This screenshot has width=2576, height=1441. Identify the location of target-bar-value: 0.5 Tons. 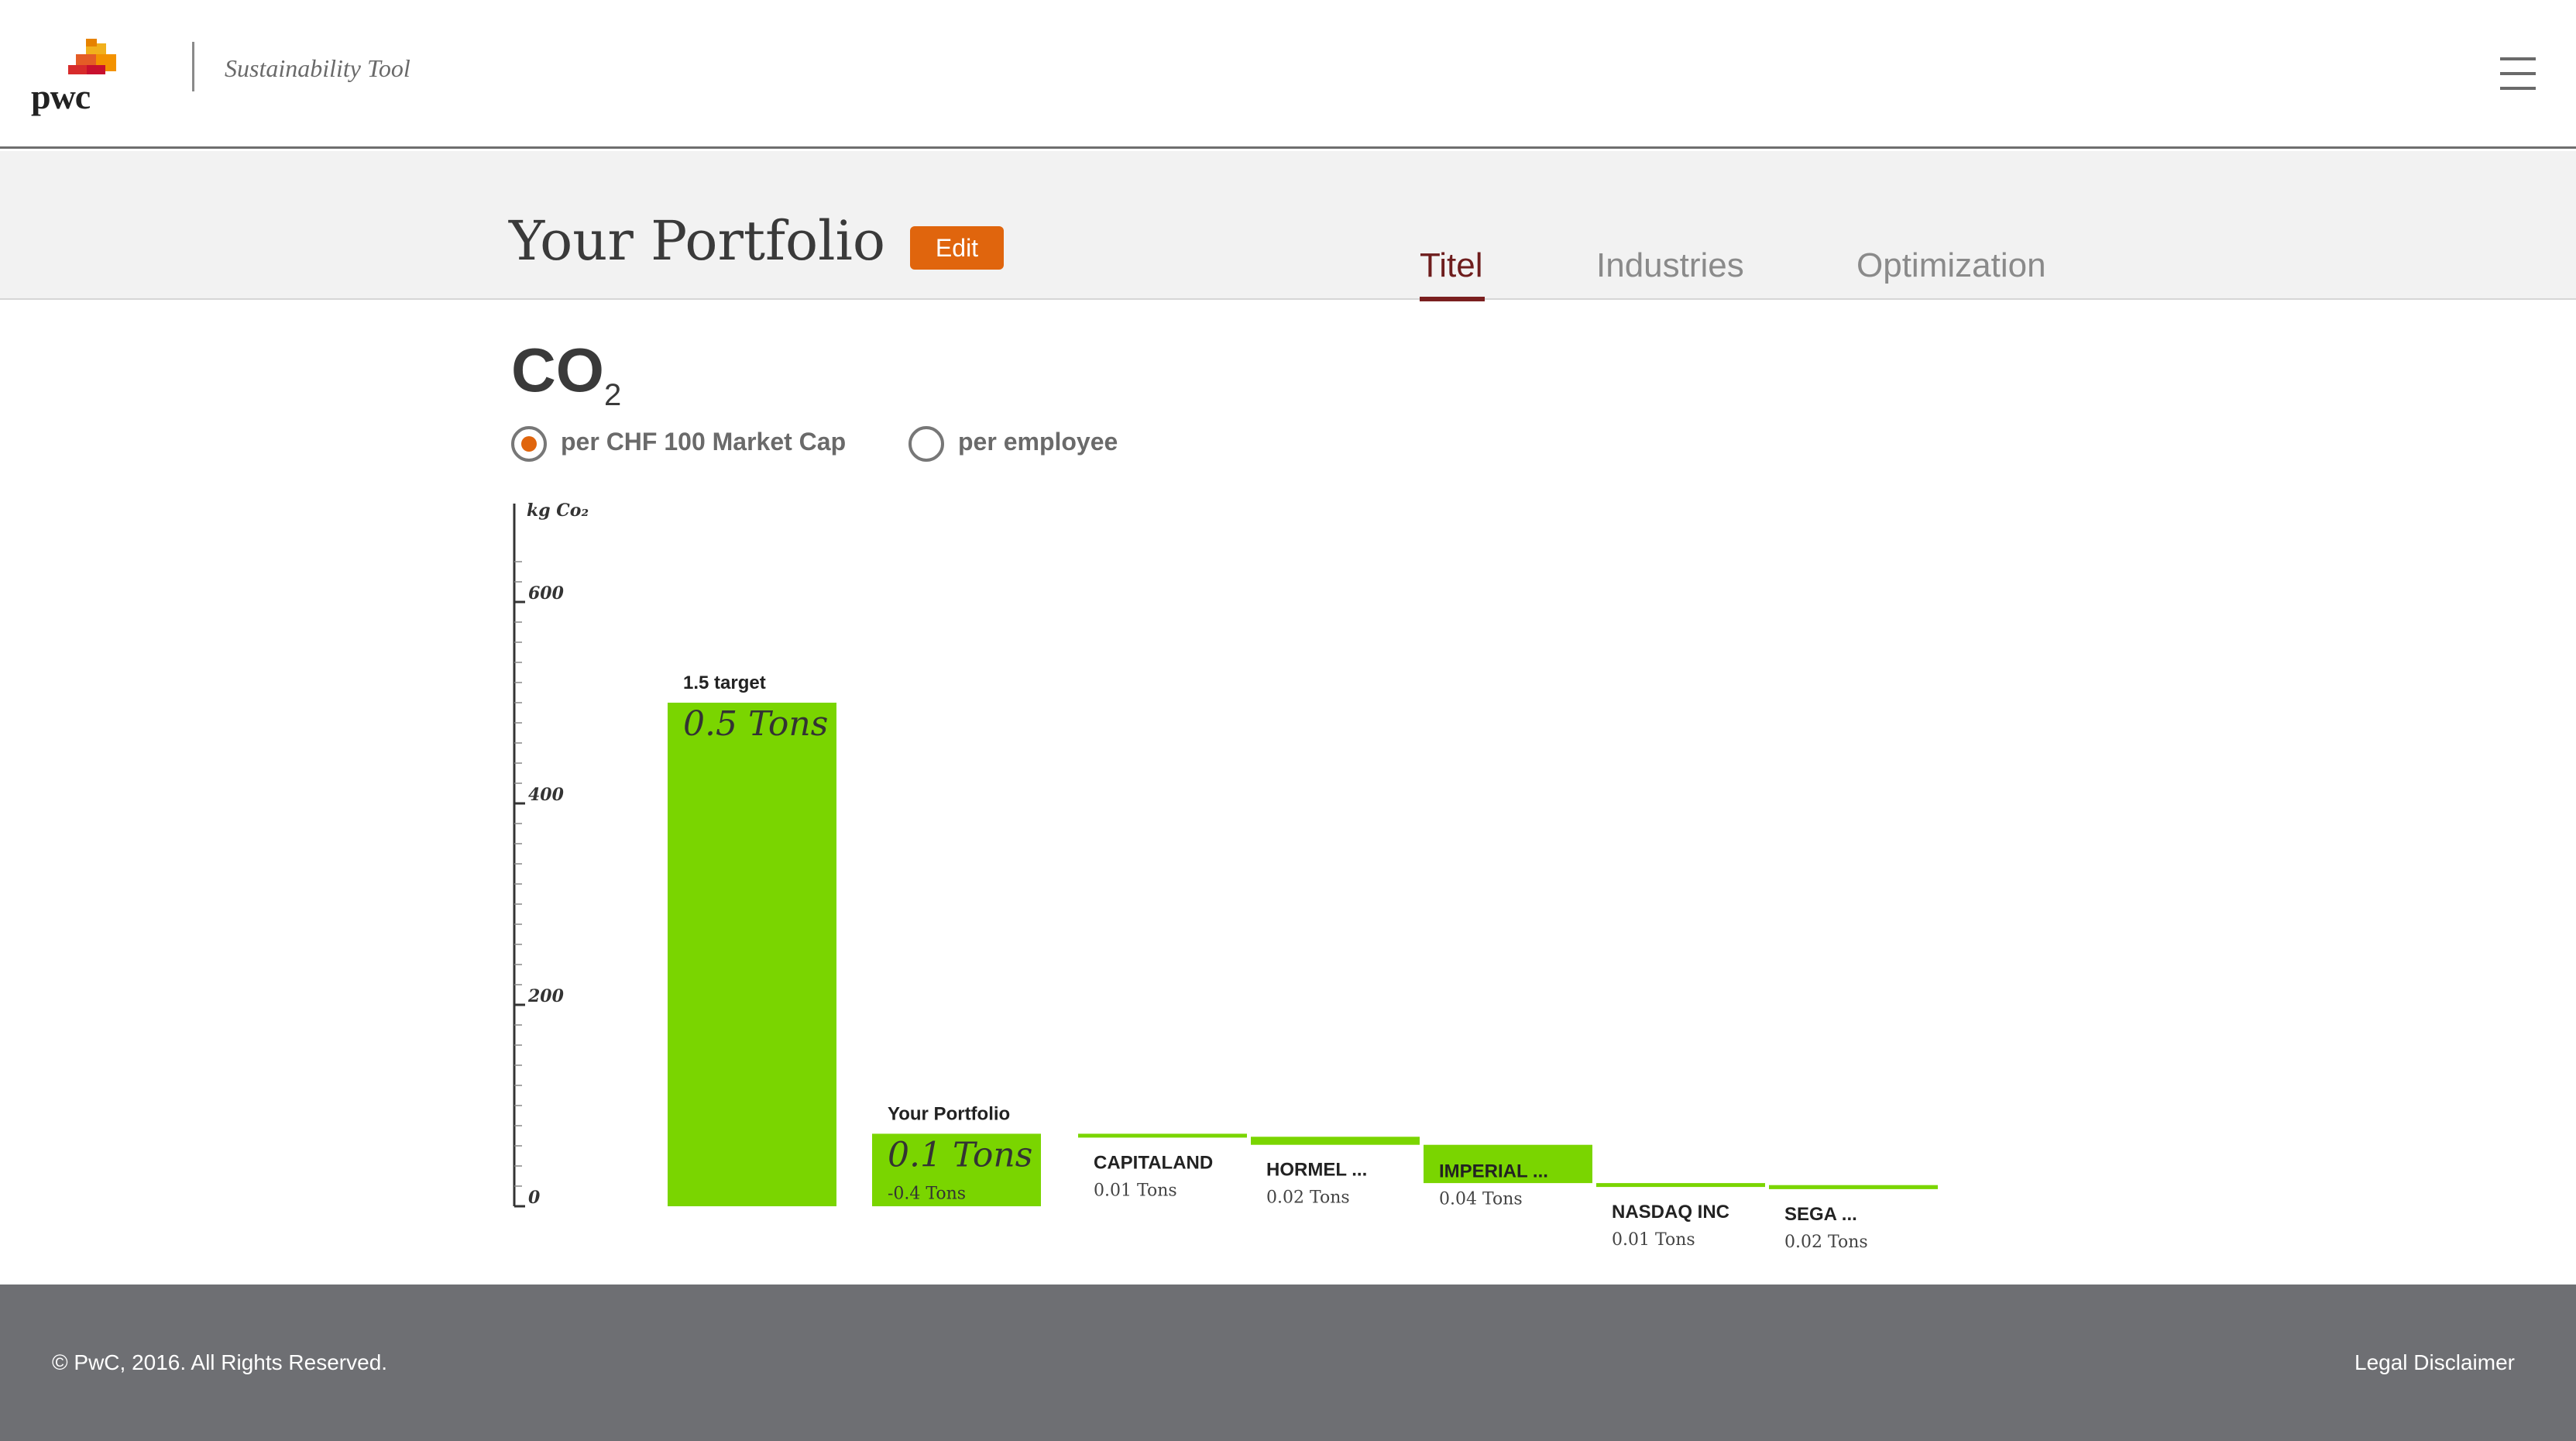
(755, 724).